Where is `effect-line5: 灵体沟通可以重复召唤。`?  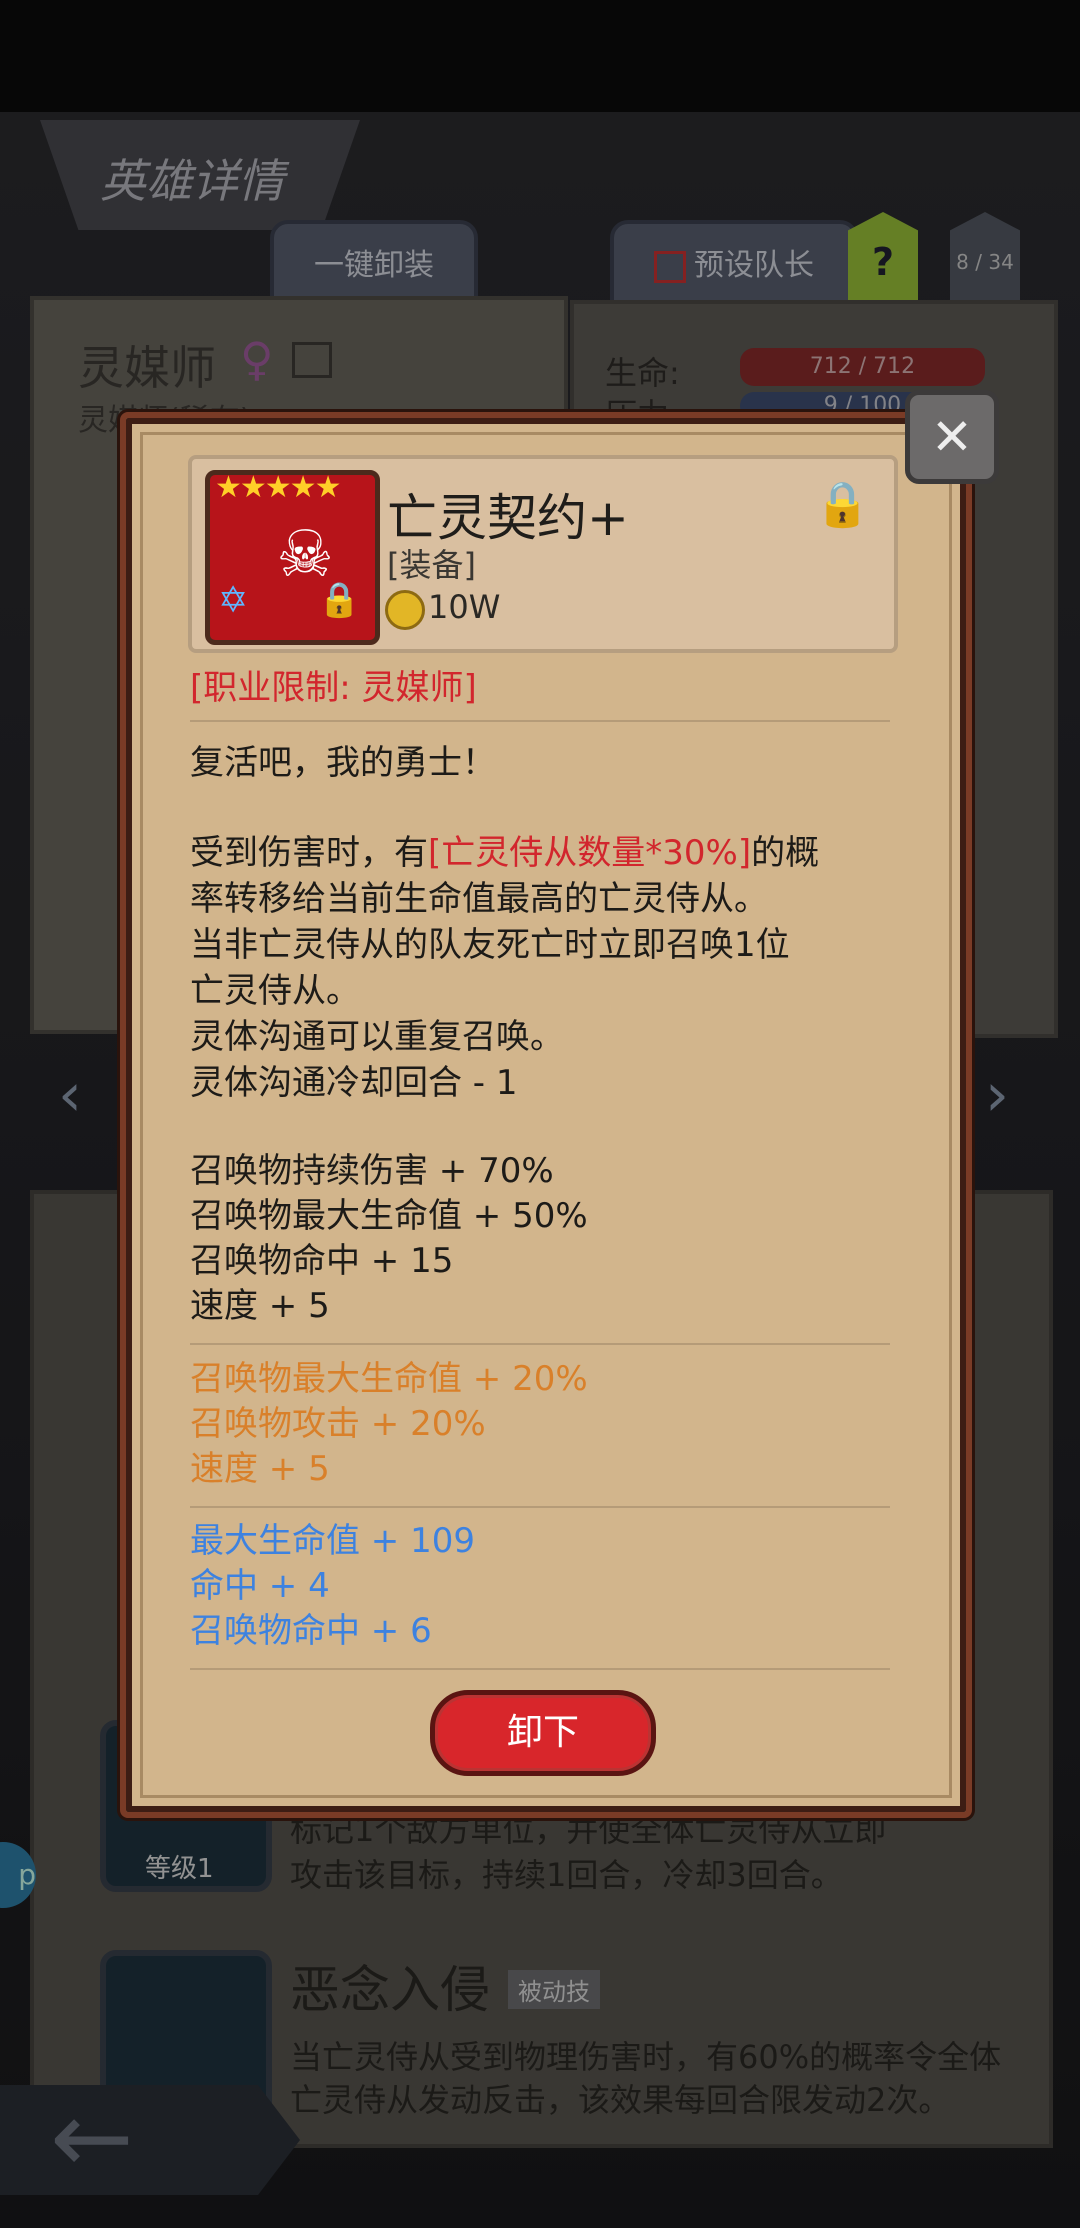
effect-line5: 灵体沟通可以重复召唤。 is located at coordinates (377, 1037).